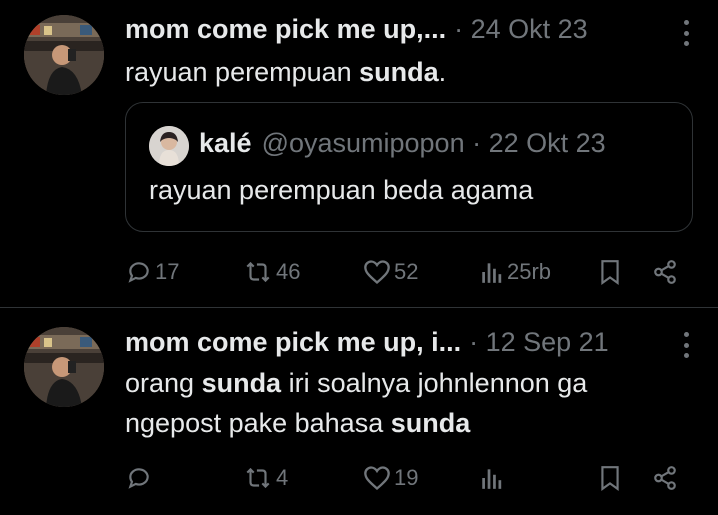 The image size is (718, 515). What do you see at coordinates (152, 272) in the screenshot?
I see `reply-button: 17` at bounding box center [152, 272].